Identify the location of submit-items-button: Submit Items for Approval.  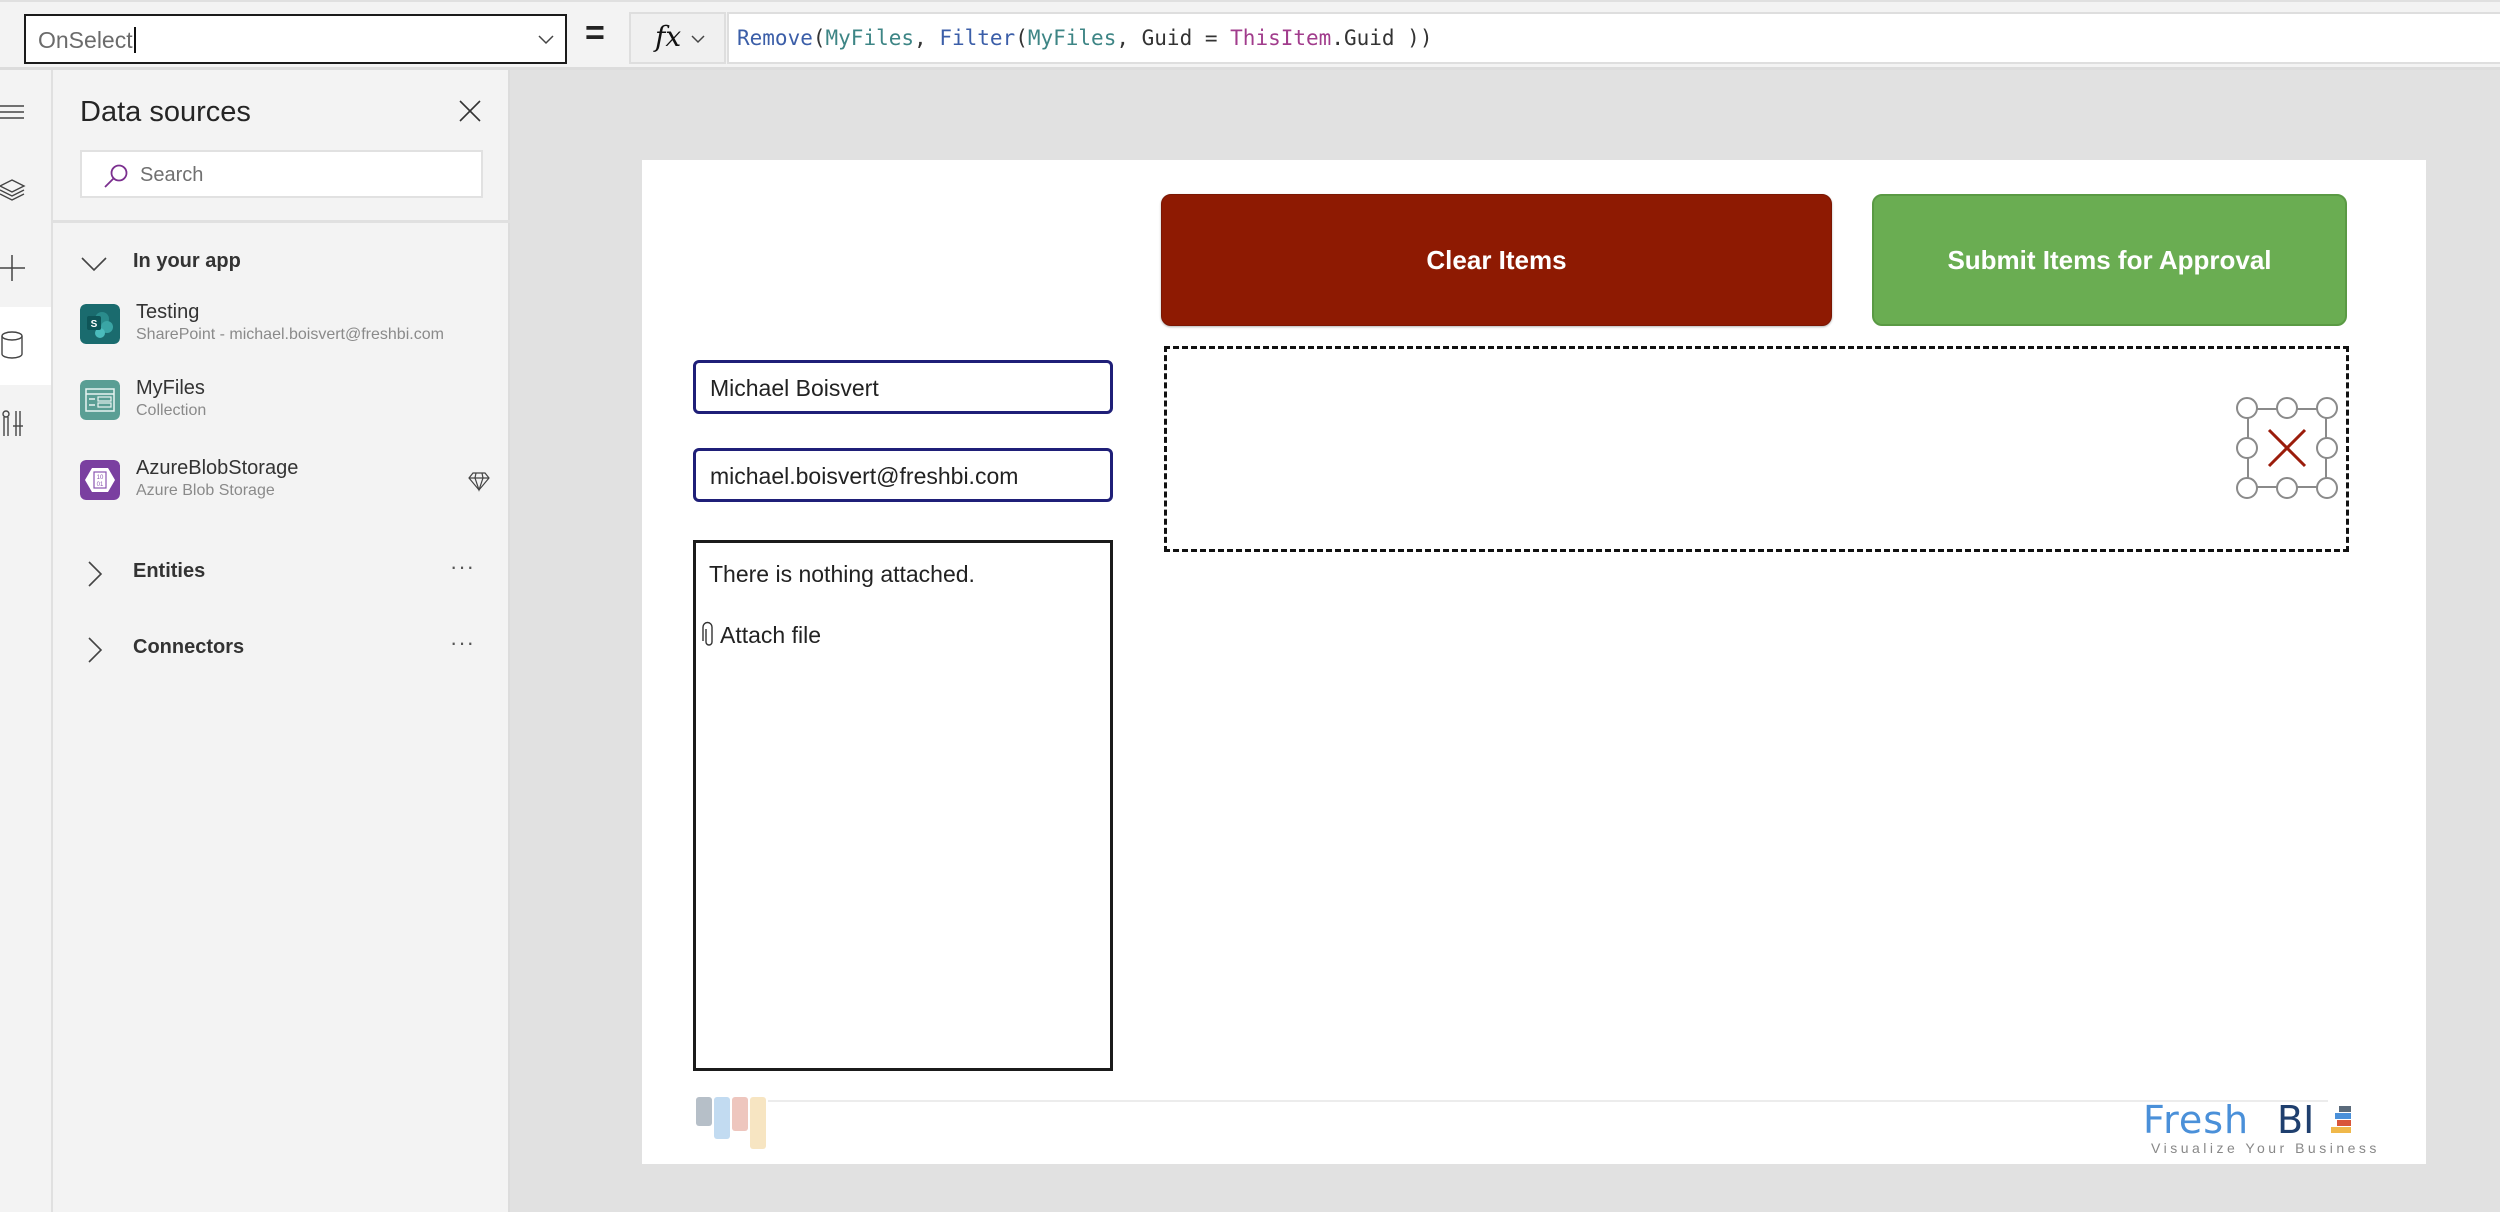
(2109, 260).